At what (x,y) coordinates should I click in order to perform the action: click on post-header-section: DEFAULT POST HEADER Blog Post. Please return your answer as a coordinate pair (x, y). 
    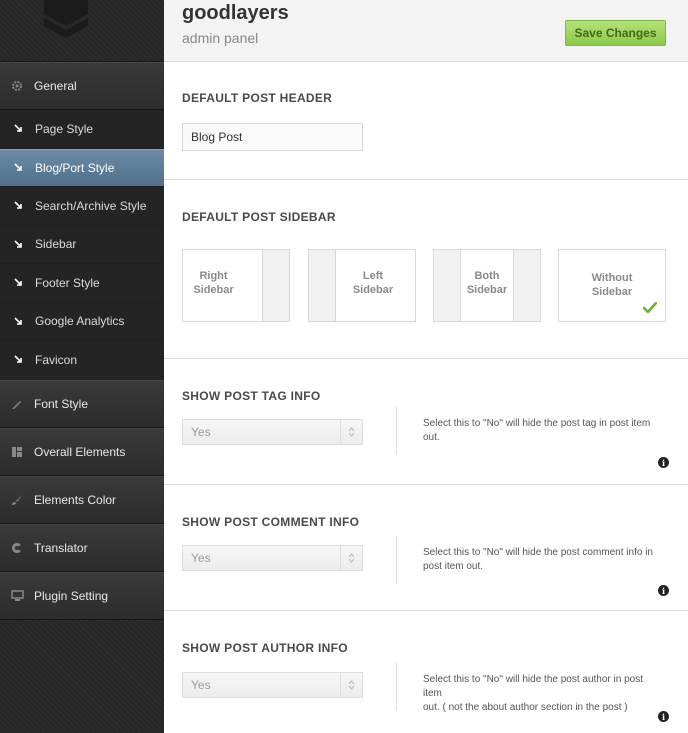
    Looking at the image, I should click on (426, 121).